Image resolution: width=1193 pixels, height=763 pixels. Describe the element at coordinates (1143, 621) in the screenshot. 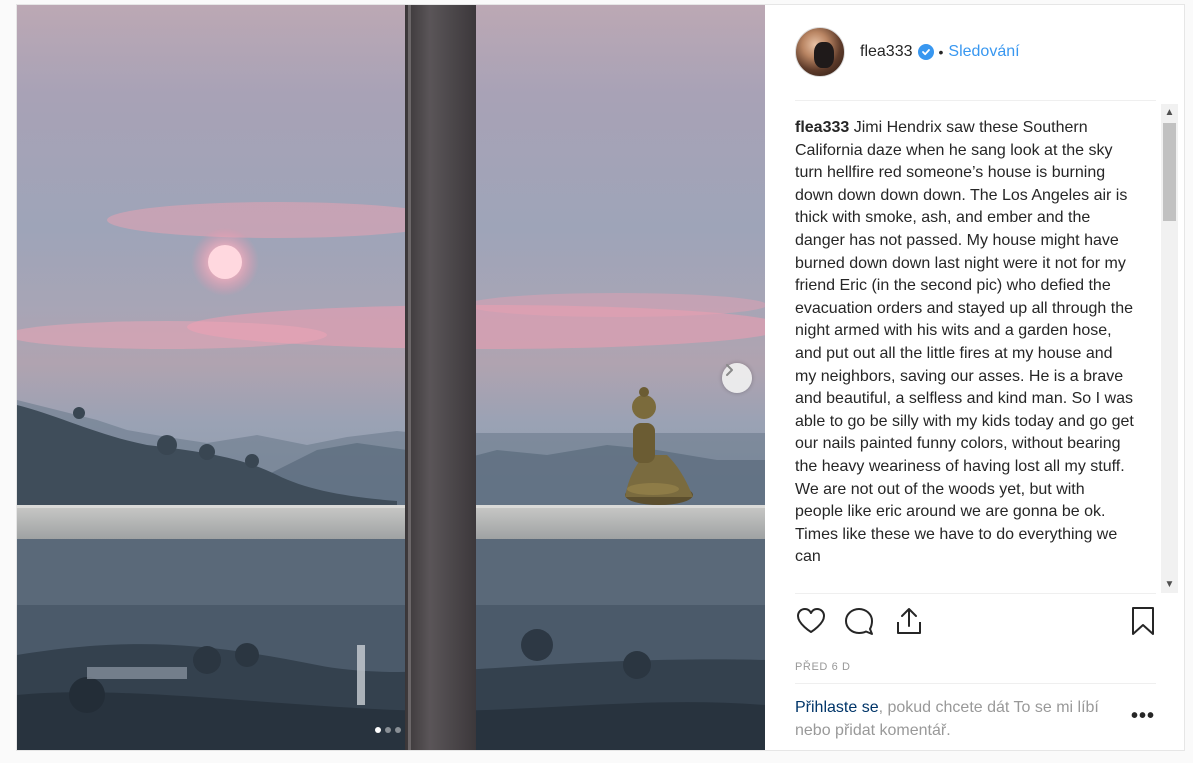

I see `bookmark-icon` at that location.